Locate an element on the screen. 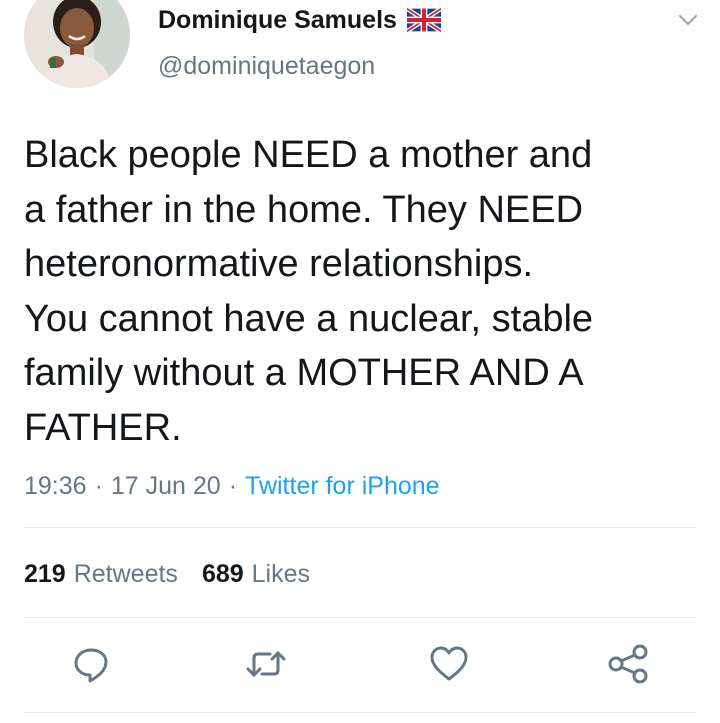 The height and width of the screenshot is (723, 720). chevron-down-icon is located at coordinates (688, 20).